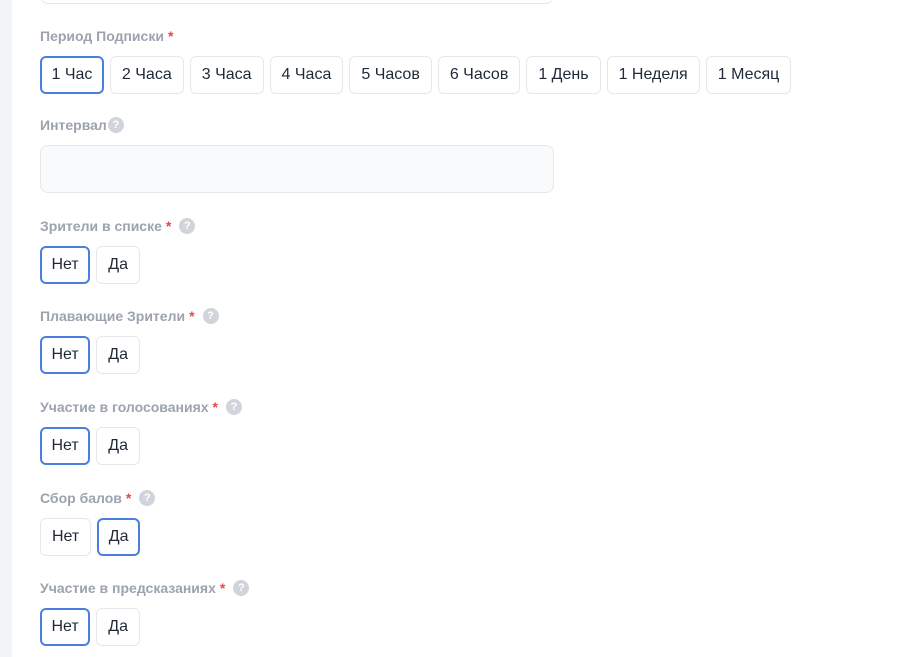 This screenshot has width=913, height=657. Describe the element at coordinates (146, 75) in the screenshot. I see `period-option-2-hours: 2 Часа` at that location.